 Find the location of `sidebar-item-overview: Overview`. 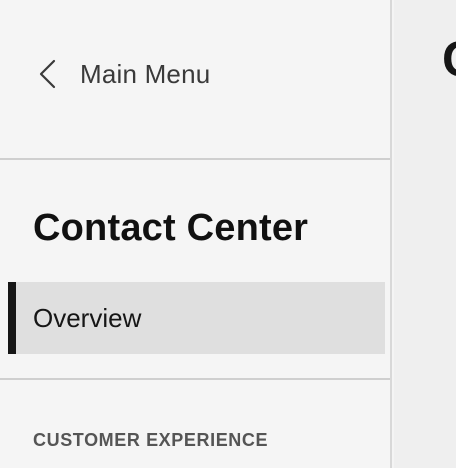

sidebar-item-overview: Overview is located at coordinates (196, 318).